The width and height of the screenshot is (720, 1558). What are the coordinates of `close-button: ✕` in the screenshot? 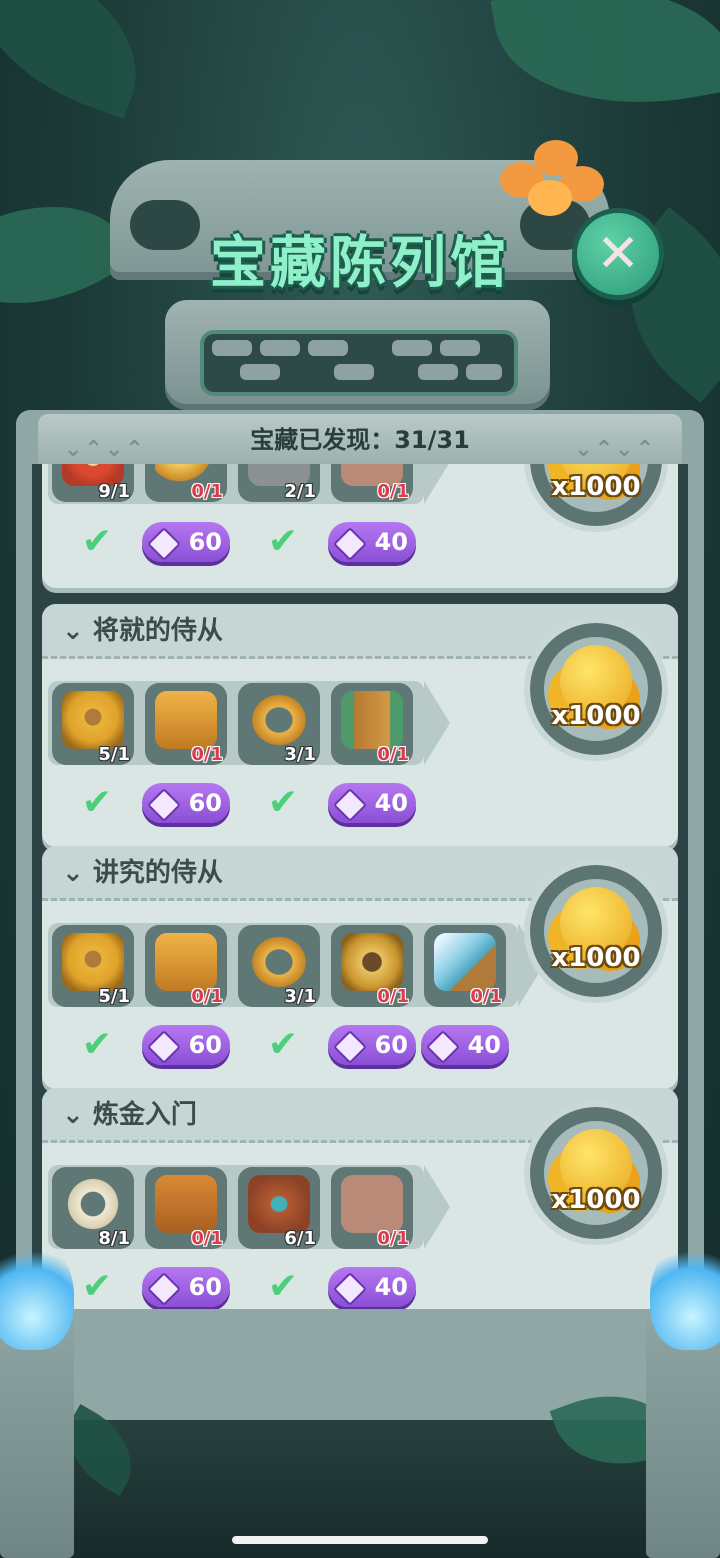 It's located at (618, 254).